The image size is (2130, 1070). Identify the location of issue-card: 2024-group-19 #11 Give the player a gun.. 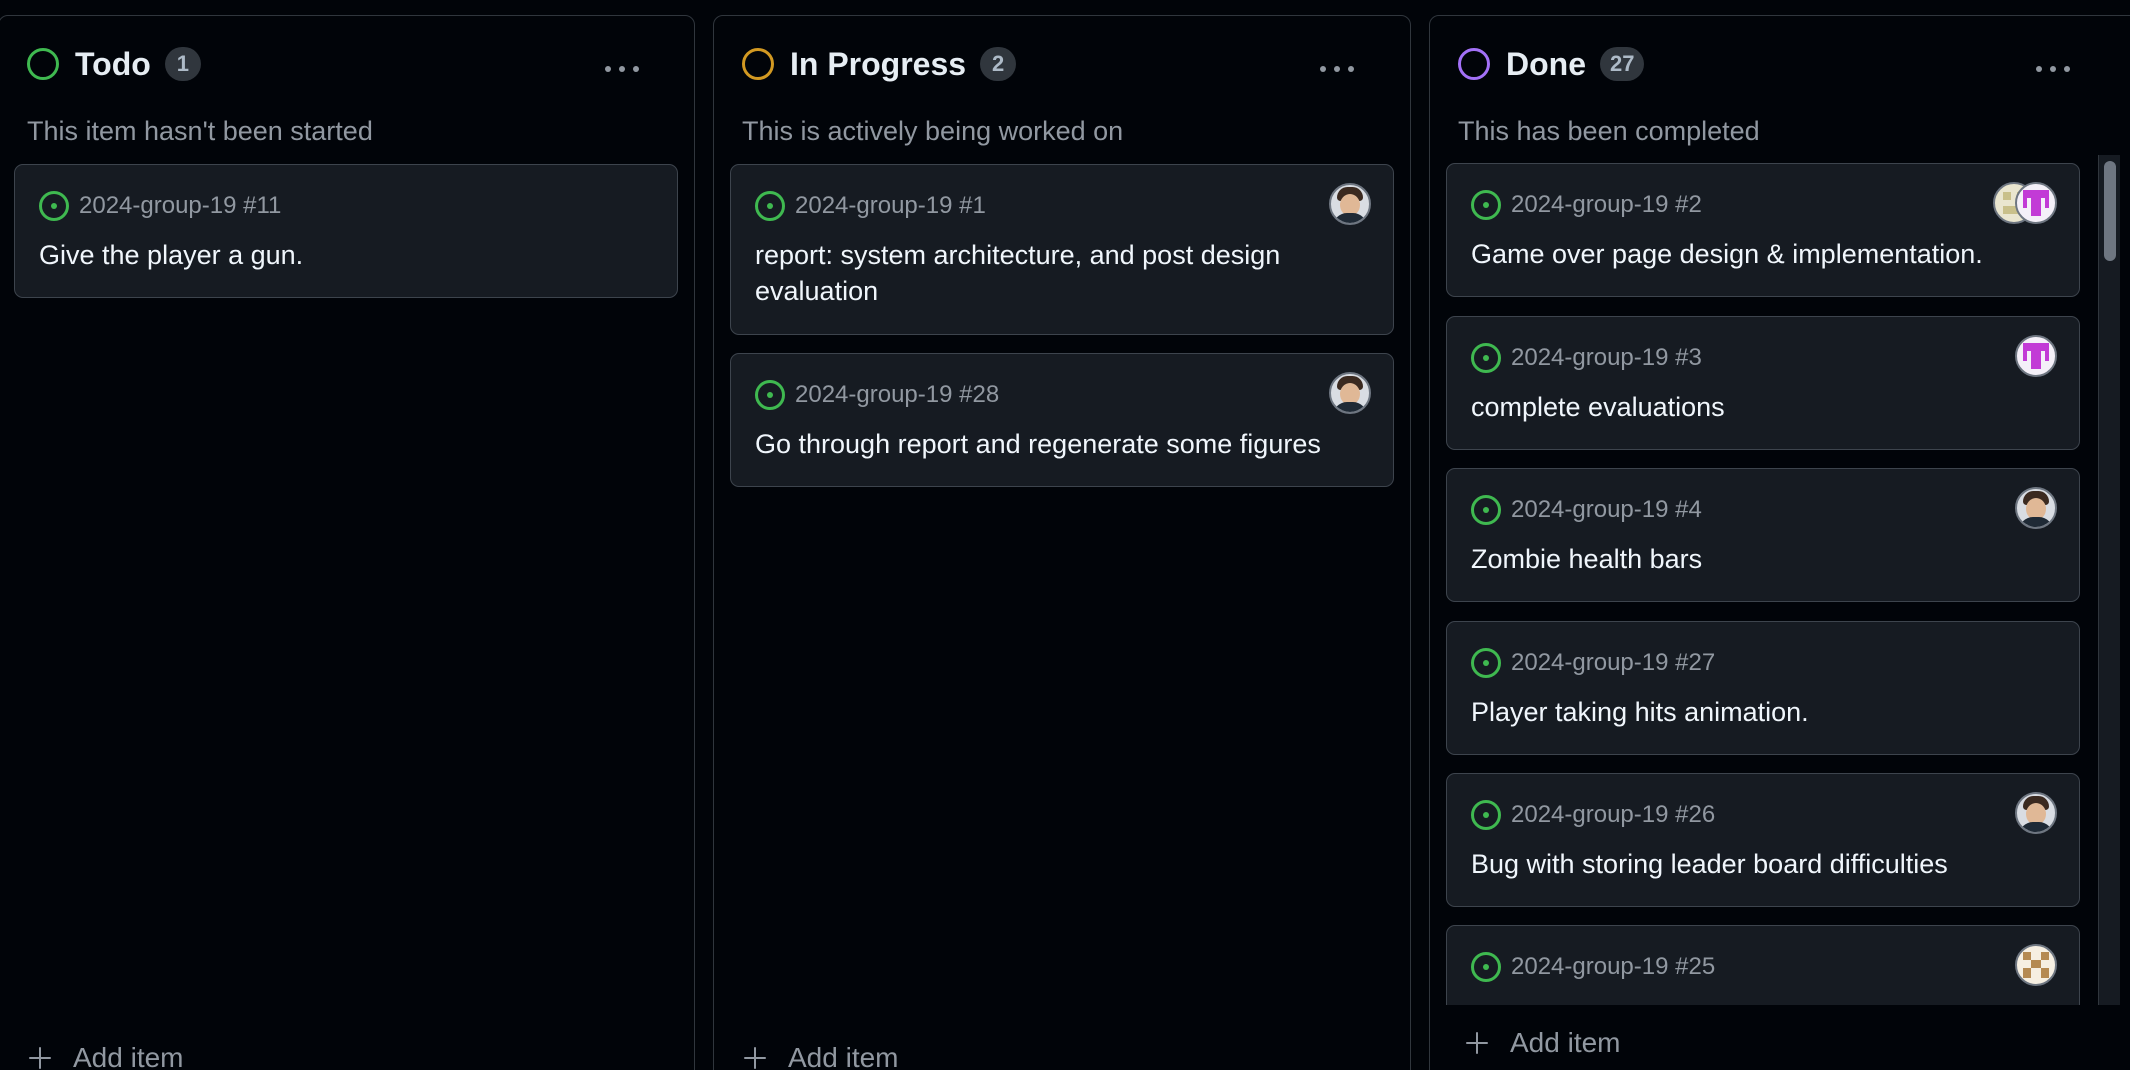
(346, 231).